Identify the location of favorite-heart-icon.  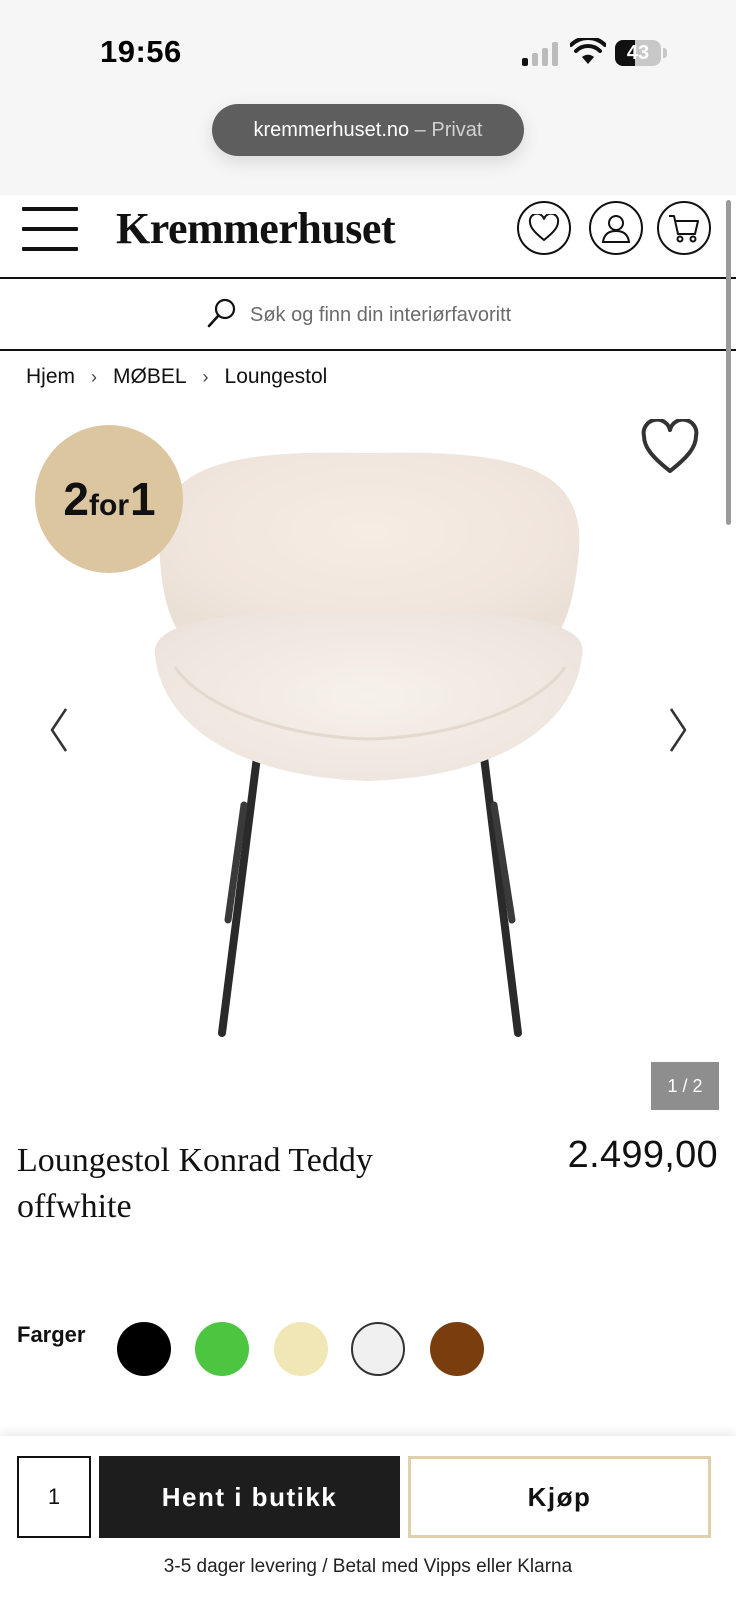
(670, 447).